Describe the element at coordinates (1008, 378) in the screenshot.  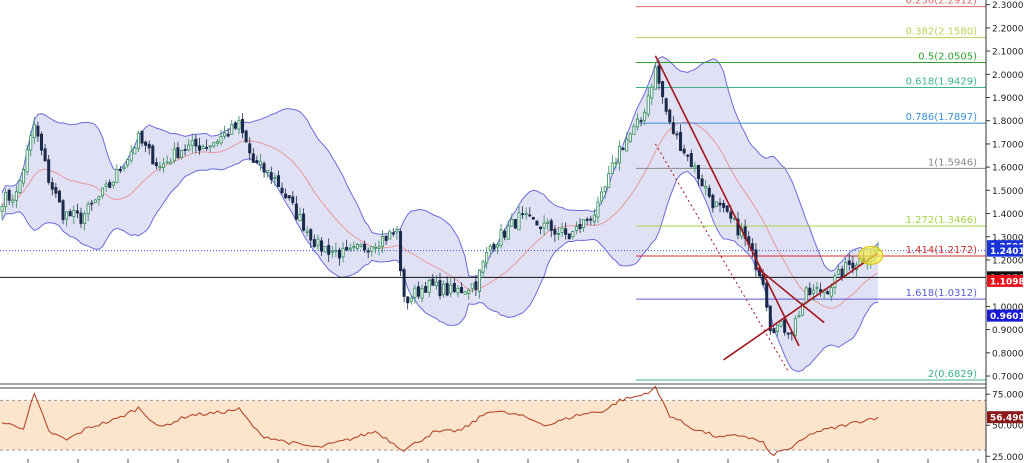
I see `y-tick-label: 0.7000` at that location.